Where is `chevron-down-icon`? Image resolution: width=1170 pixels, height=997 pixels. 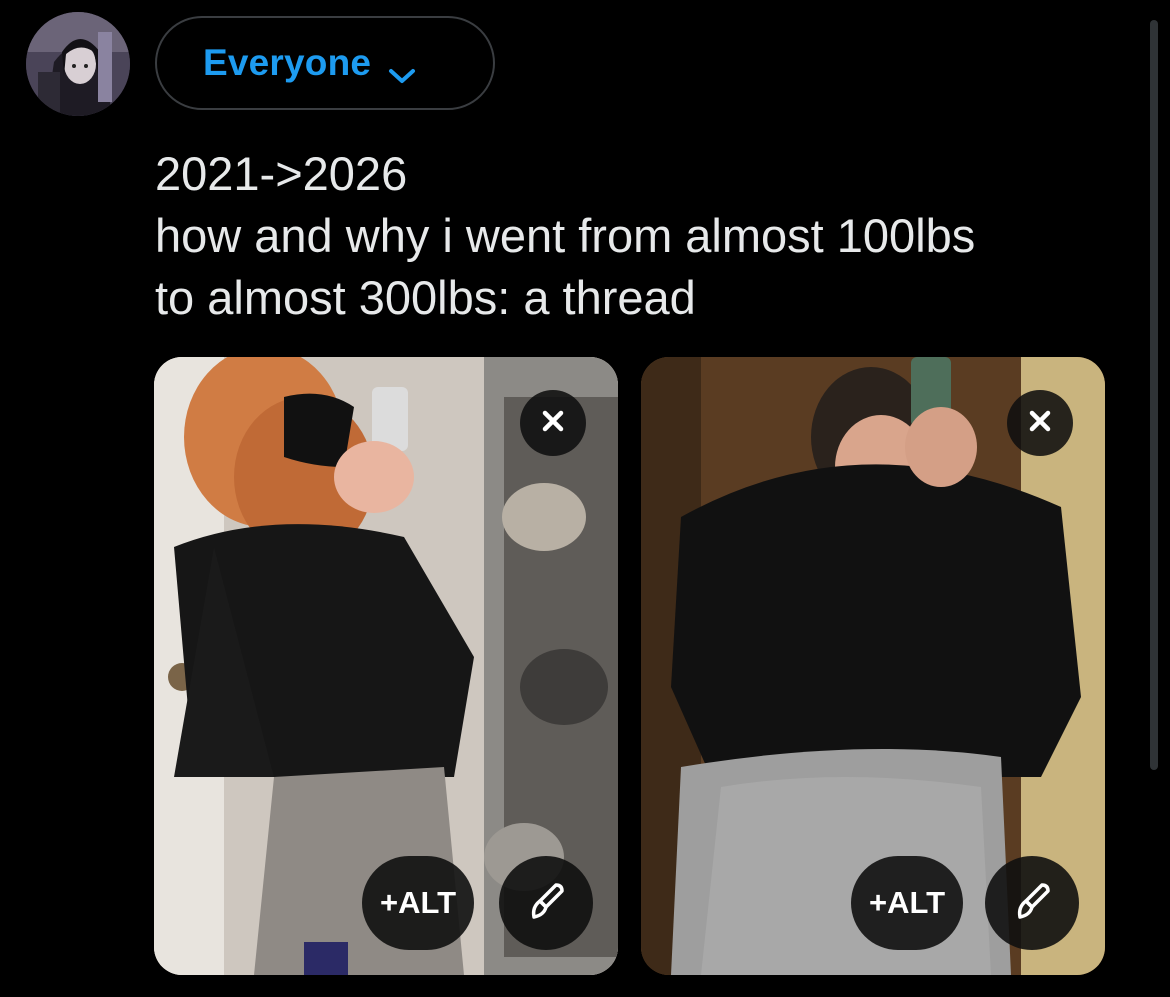
chevron-down-icon is located at coordinates (402, 68).